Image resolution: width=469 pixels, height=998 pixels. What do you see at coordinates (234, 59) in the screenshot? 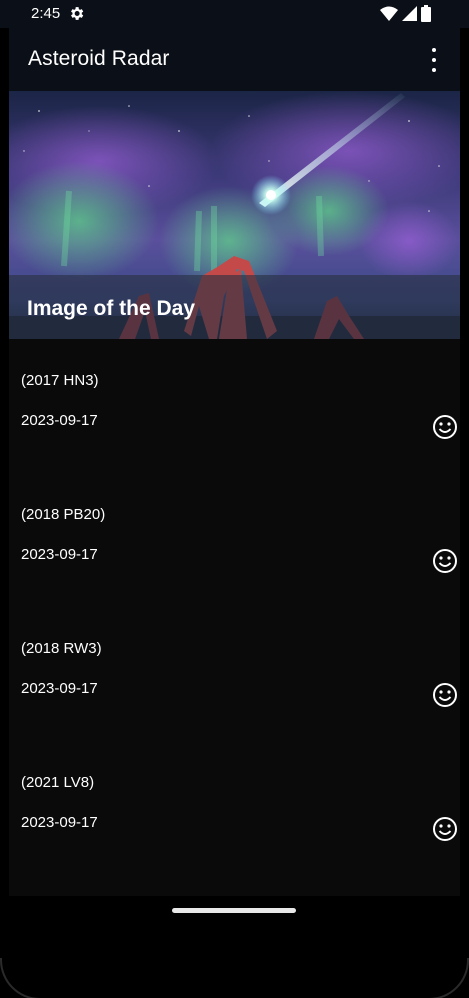
I see `app-bar: Asteroid Radar` at bounding box center [234, 59].